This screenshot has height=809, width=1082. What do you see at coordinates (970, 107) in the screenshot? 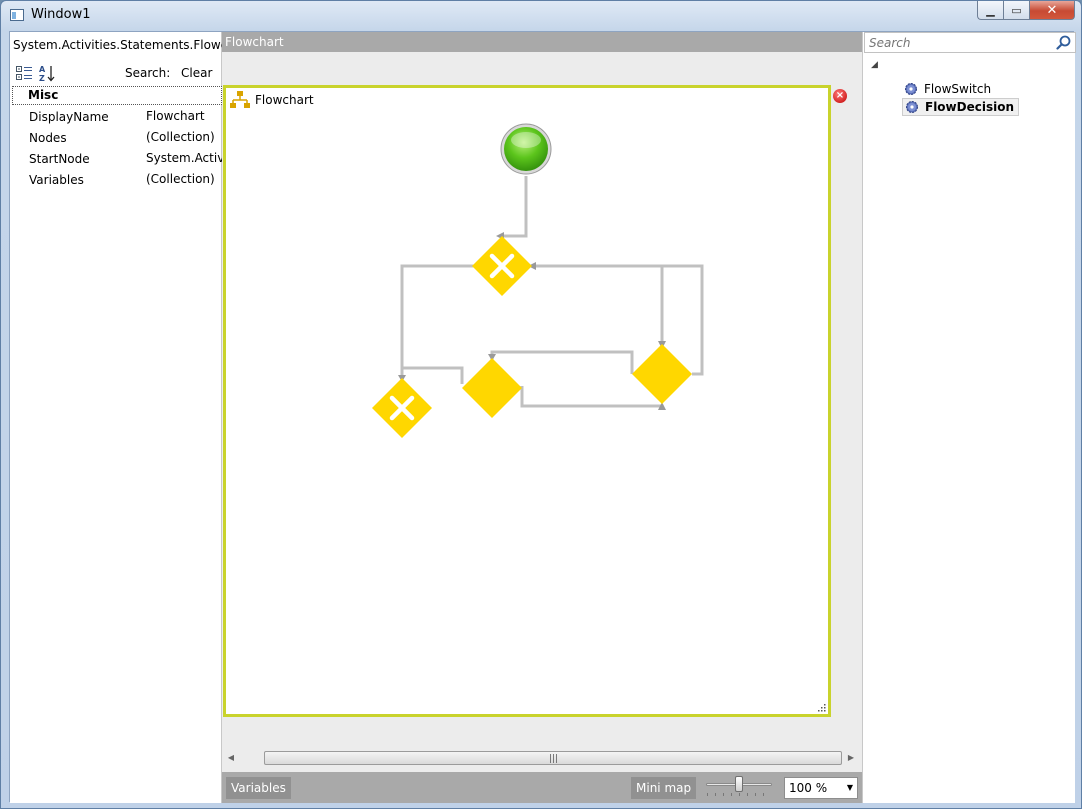
I see `toolbox-item-label: FlowDecision` at bounding box center [970, 107].